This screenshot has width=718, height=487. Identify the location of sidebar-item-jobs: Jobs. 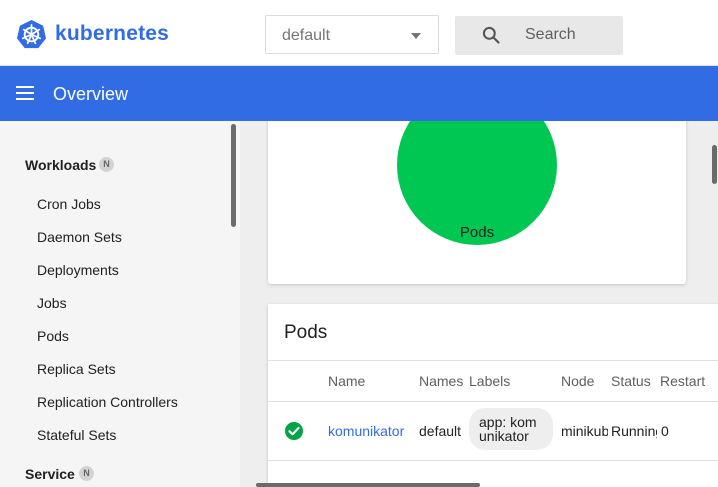
(52, 303).